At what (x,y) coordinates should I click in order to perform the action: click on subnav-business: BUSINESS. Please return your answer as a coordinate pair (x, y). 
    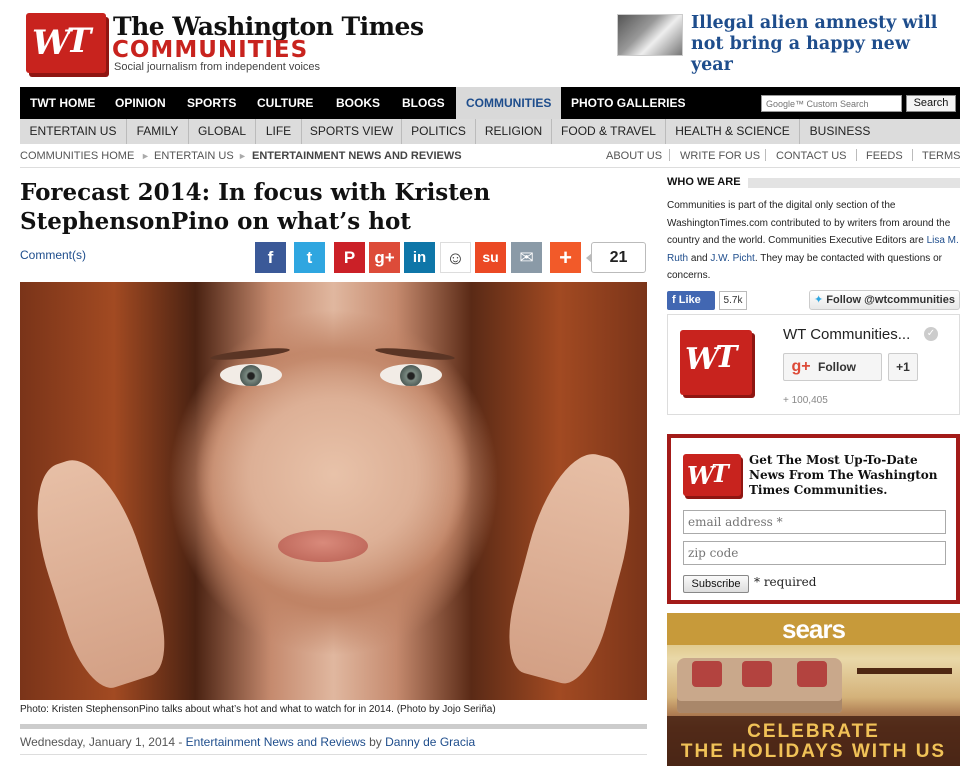
    Looking at the image, I should click on (840, 131).